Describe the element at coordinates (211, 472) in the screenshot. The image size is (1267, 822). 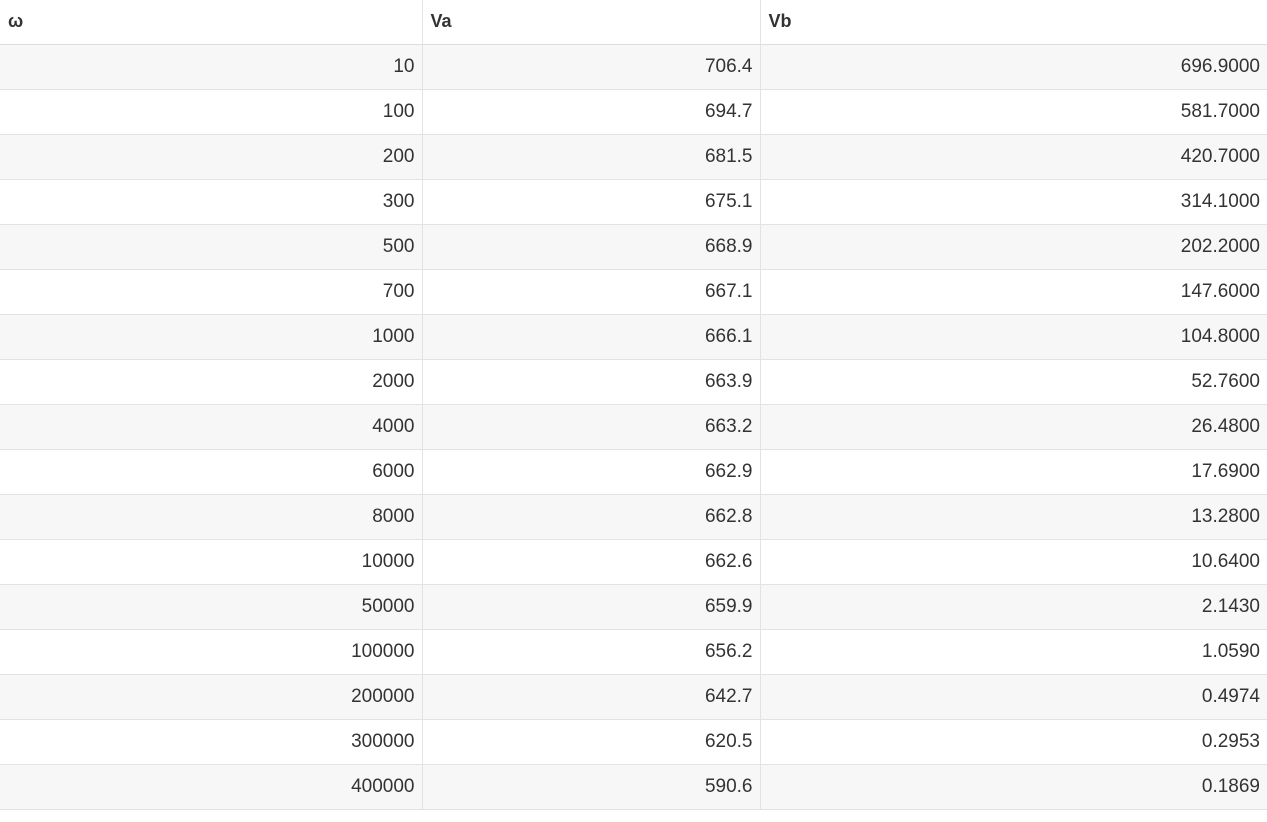
I see `omega-cell: 6000` at that location.